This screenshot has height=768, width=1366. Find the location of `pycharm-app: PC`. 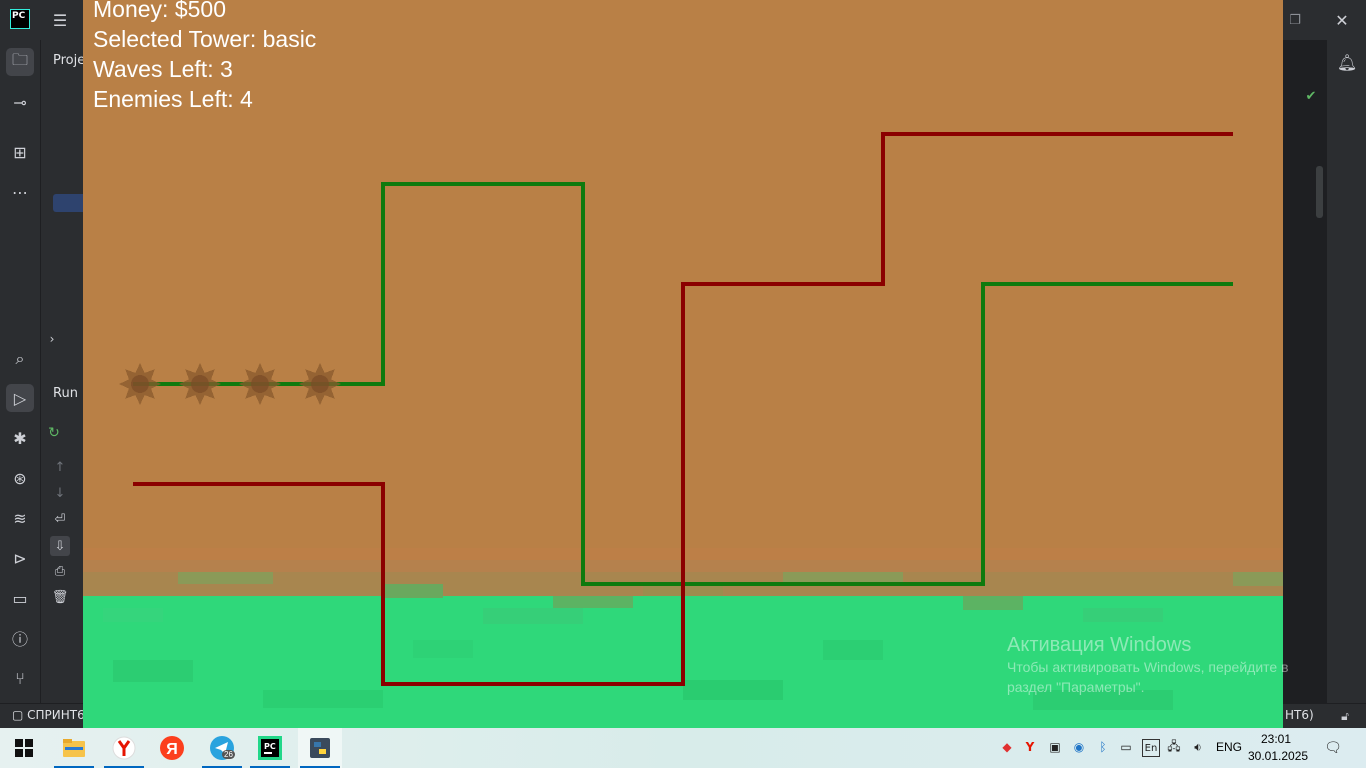

pycharm-app: PC is located at coordinates (270, 748).